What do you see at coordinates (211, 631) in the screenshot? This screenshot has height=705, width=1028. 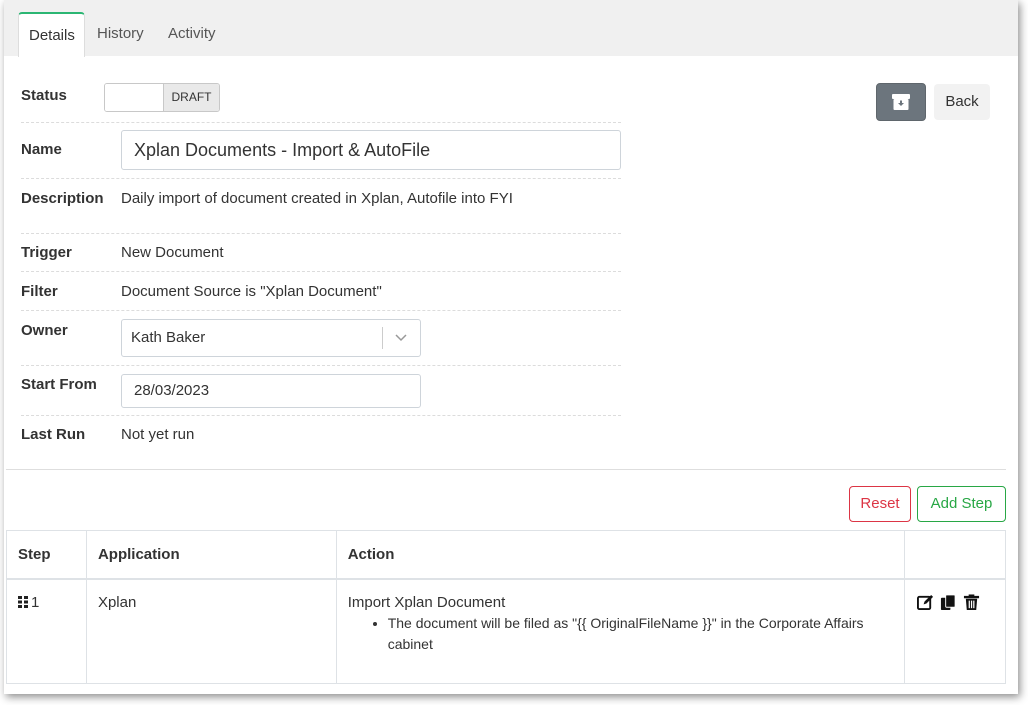 I see `application-cell: Xplan` at bounding box center [211, 631].